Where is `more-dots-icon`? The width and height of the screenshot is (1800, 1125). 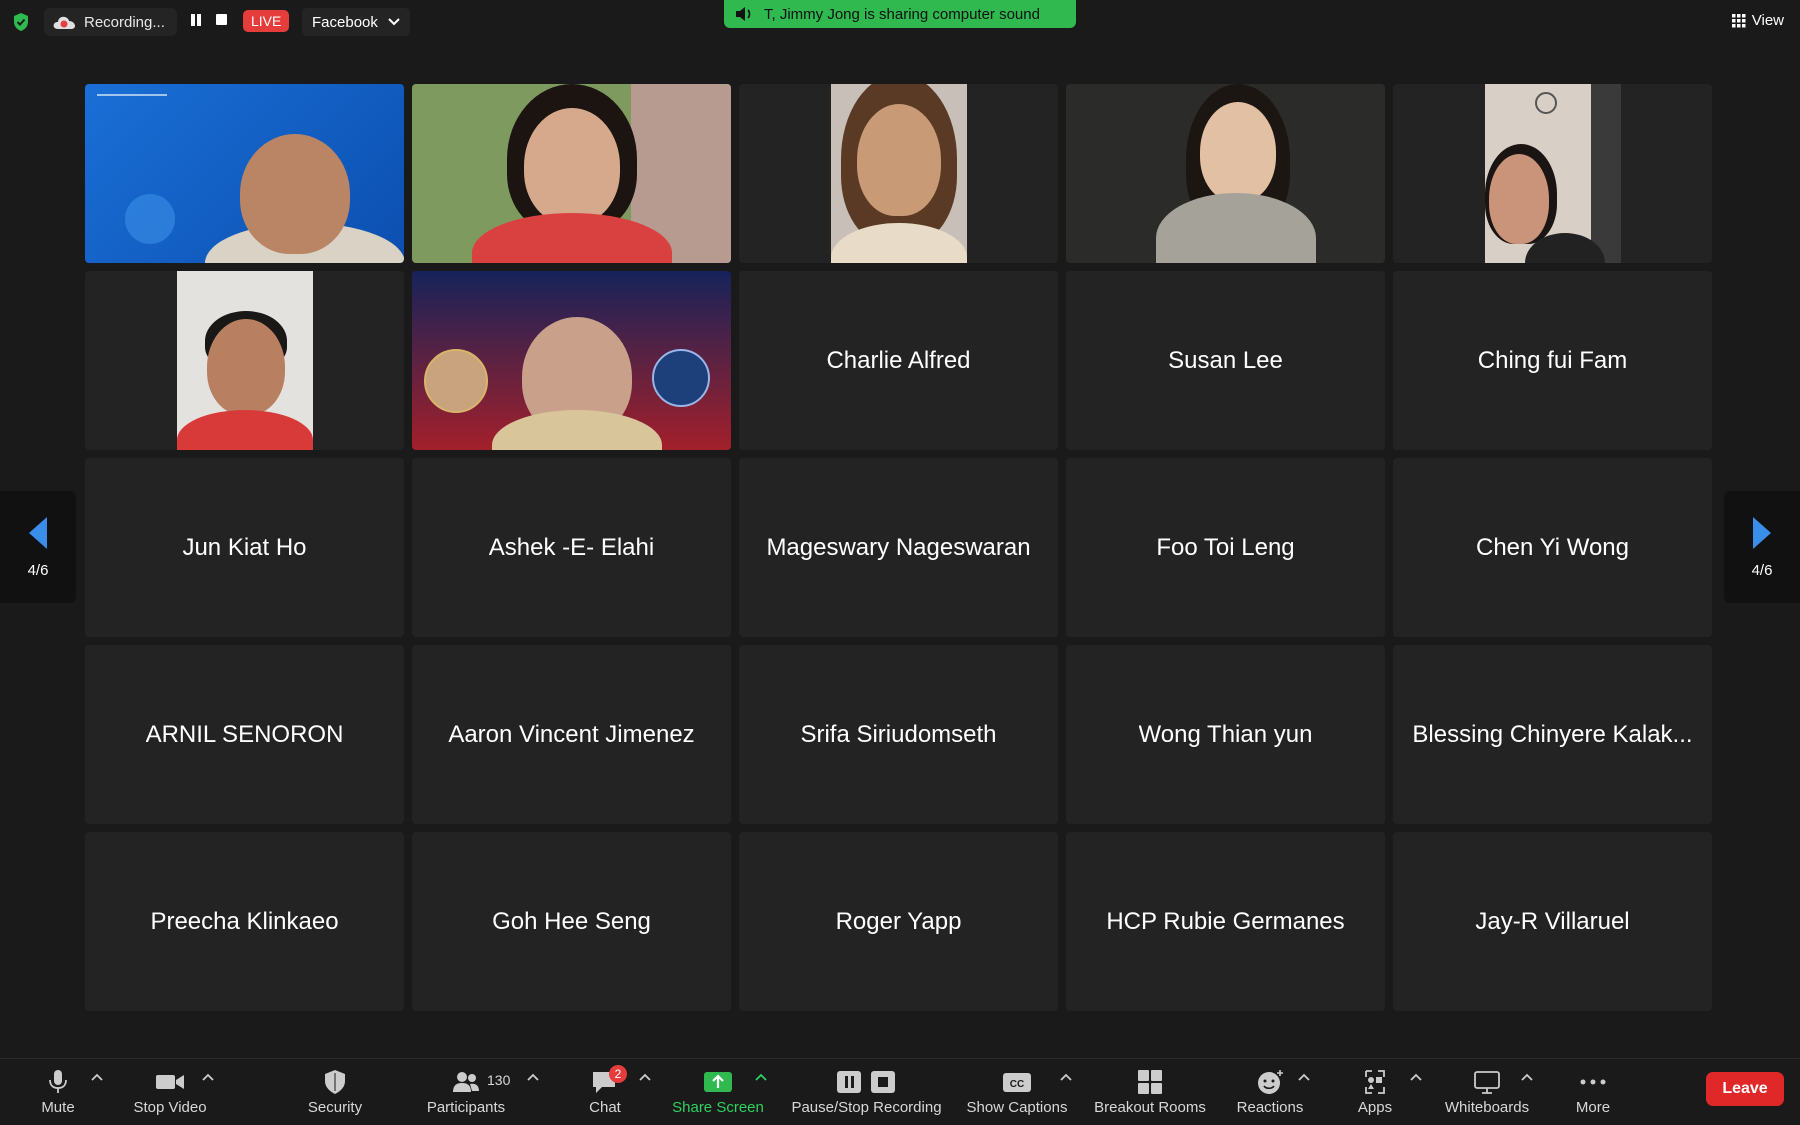
more-dots-icon is located at coordinates (1593, 1082).